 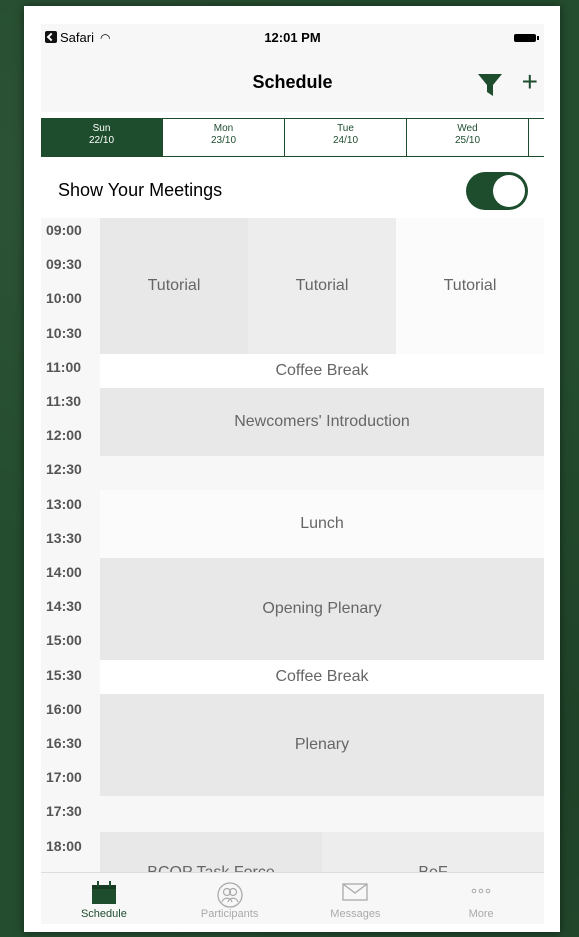 What do you see at coordinates (103, 892) in the screenshot?
I see `calendar-icon` at bounding box center [103, 892].